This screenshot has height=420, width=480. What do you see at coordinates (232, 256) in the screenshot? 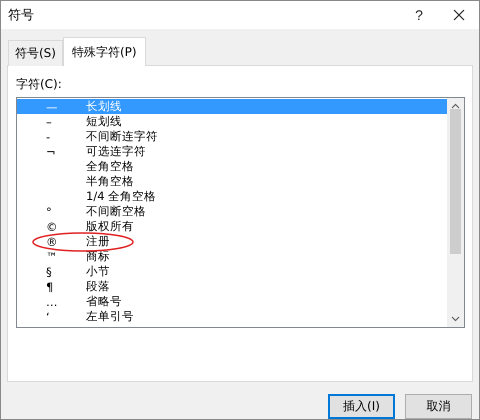
I see `list-item: ™ 商标` at bounding box center [232, 256].